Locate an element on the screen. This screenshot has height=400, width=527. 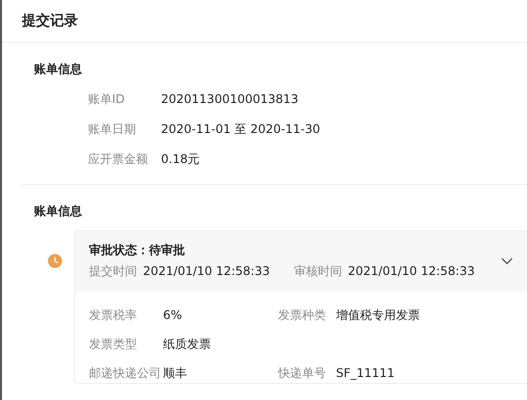
field-value: 0.18元 is located at coordinates (181, 159).